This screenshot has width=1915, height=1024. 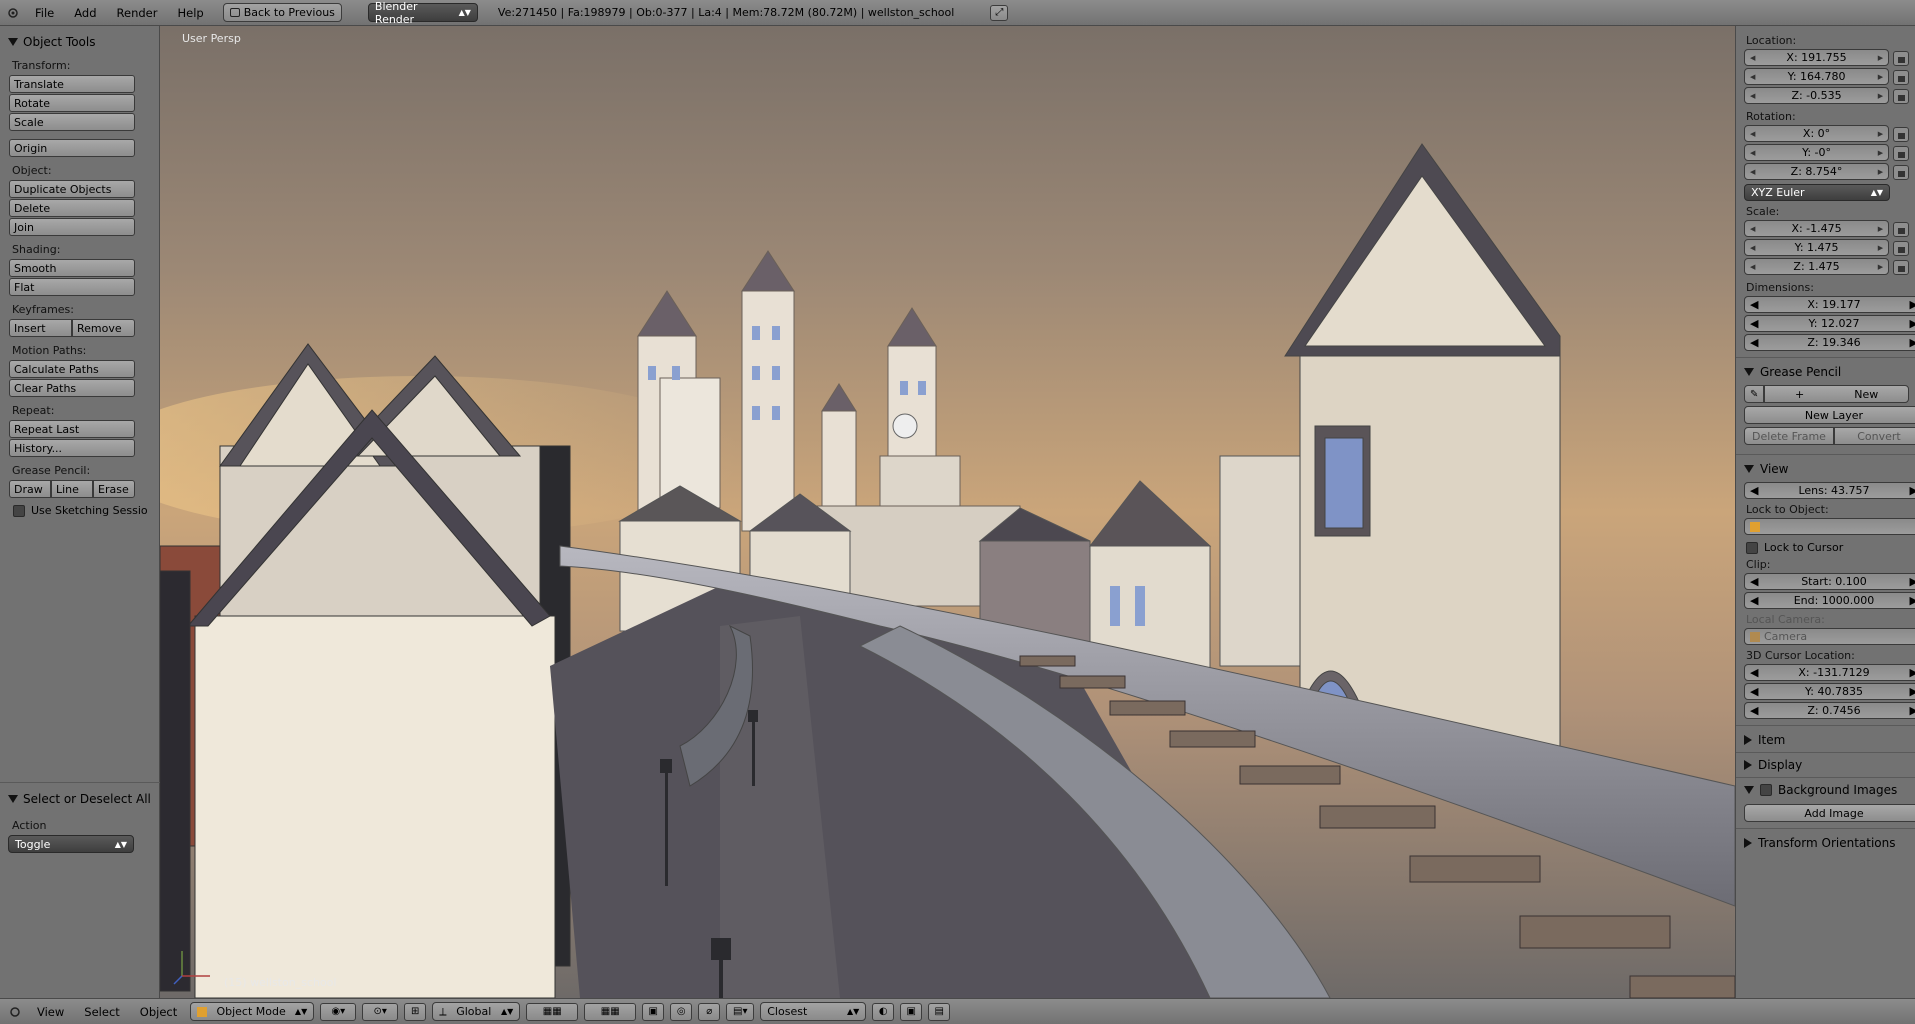 I want to click on delete-button: Delete, so click(x=72, y=208).